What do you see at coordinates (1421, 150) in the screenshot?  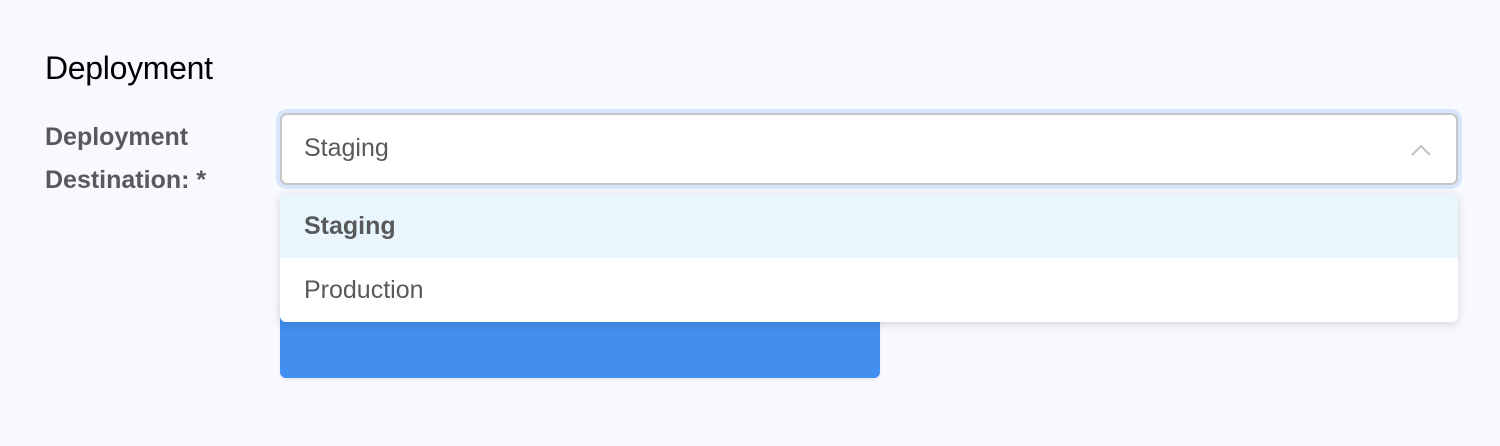 I see `chevron-up-icon` at bounding box center [1421, 150].